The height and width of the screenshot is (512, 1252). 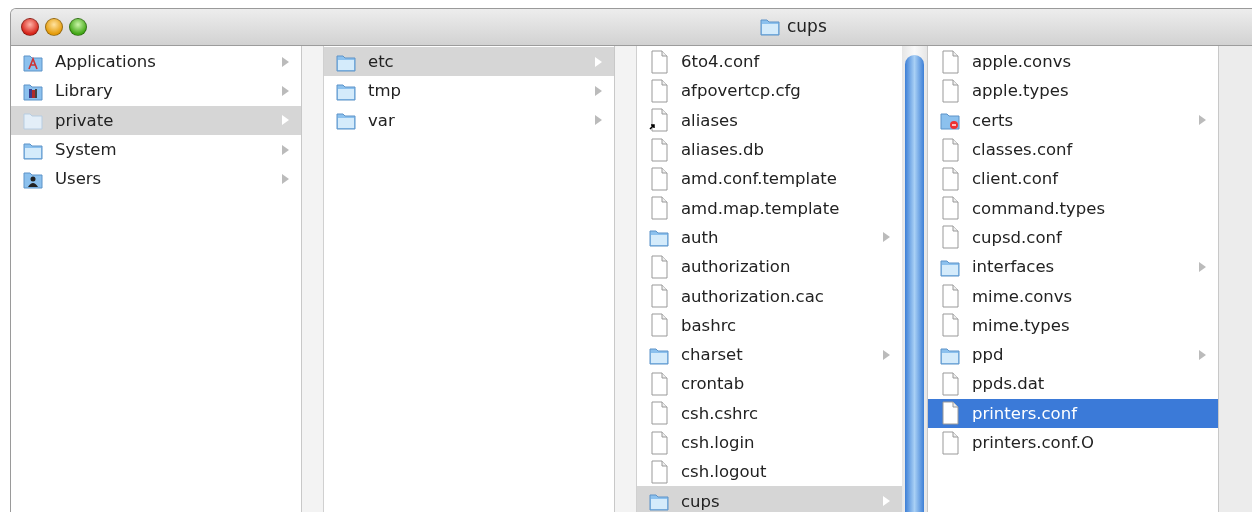 What do you see at coordinates (78, 27) in the screenshot?
I see `zoom-button` at bounding box center [78, 27].